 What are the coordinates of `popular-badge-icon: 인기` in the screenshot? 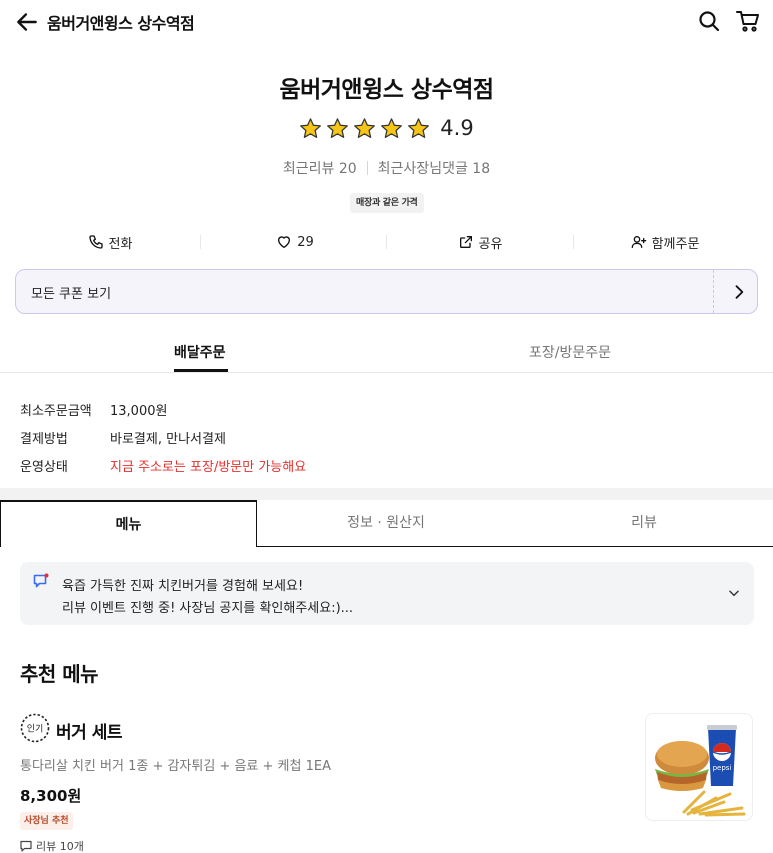 It's located at (35, 728).